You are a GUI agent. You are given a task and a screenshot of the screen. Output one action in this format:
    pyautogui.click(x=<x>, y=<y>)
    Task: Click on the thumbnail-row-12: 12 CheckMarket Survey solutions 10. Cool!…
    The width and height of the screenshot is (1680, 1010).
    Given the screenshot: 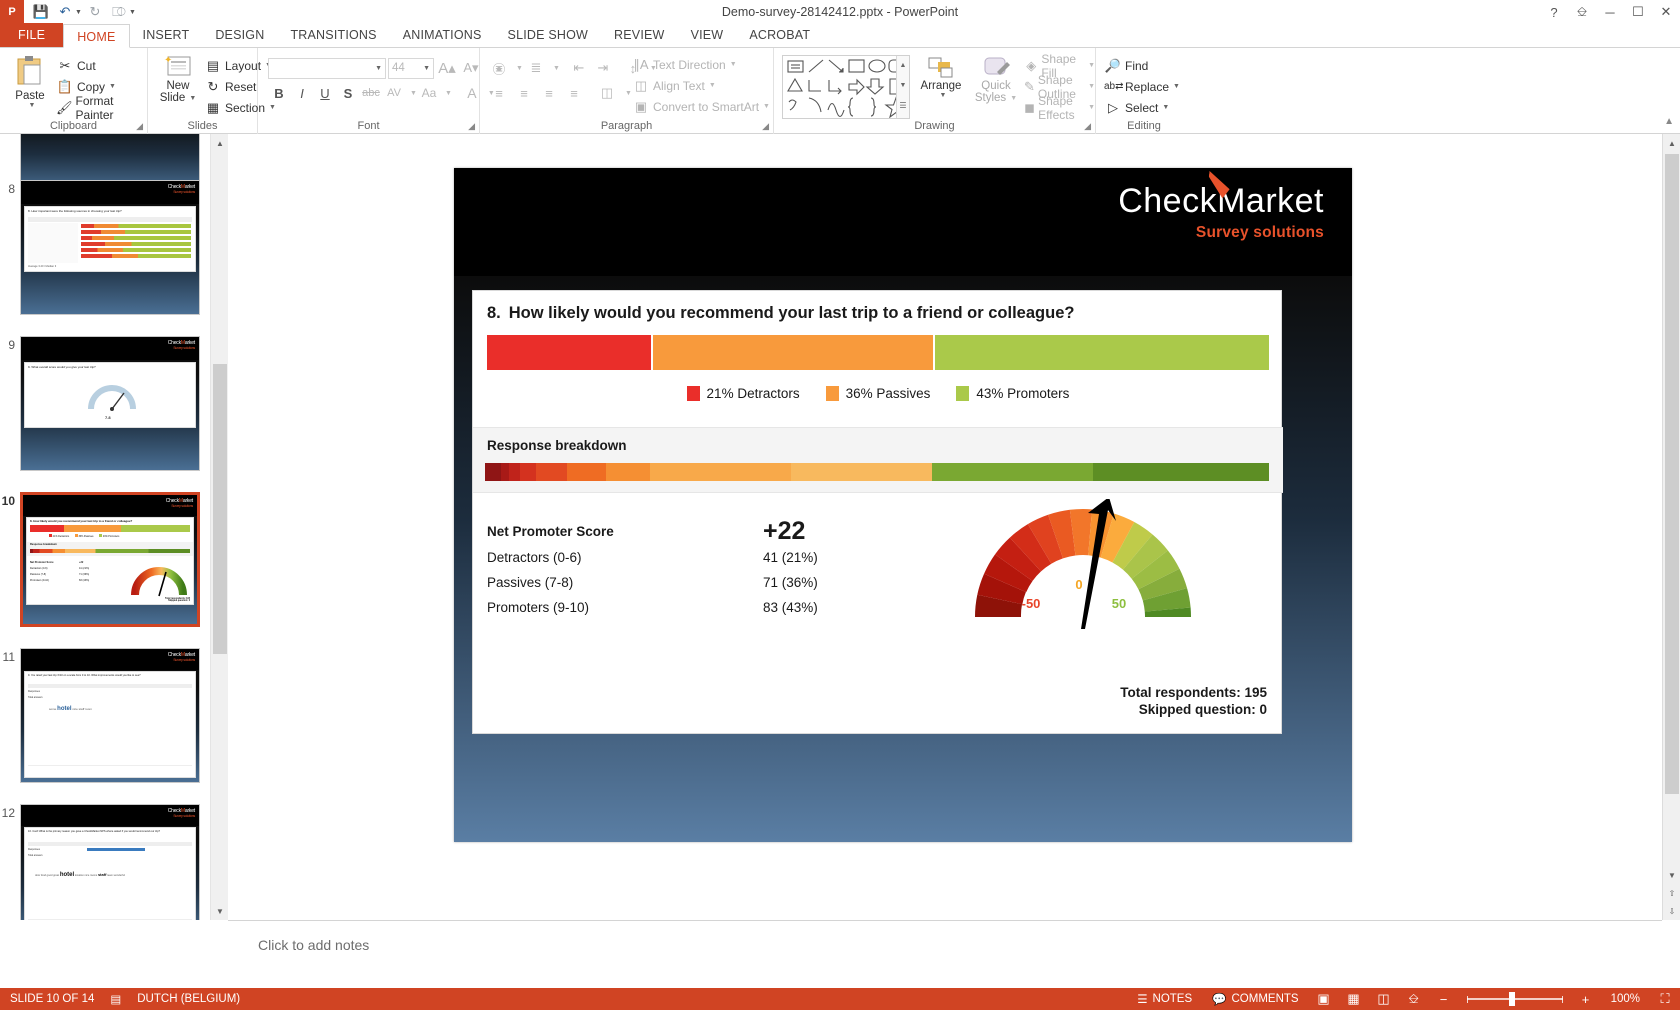 What is the action you would take?
    pyautogui.click(x=113, y=862)
    